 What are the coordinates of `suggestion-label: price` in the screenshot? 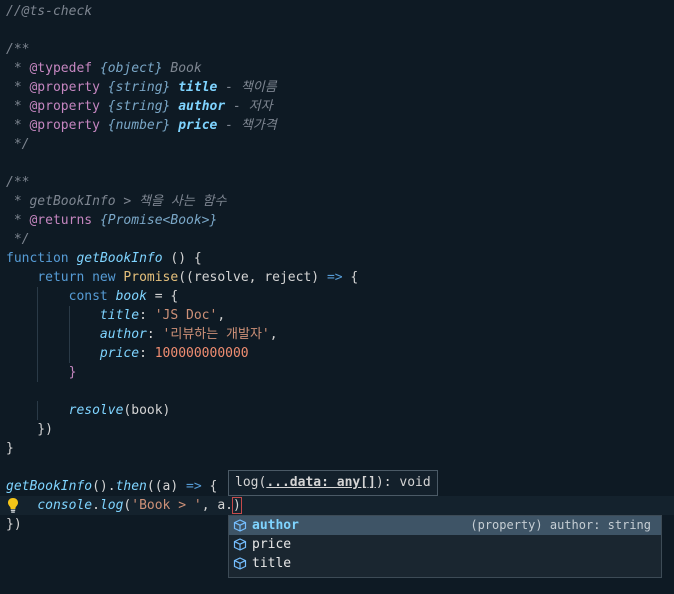 It's located at (272, 544).